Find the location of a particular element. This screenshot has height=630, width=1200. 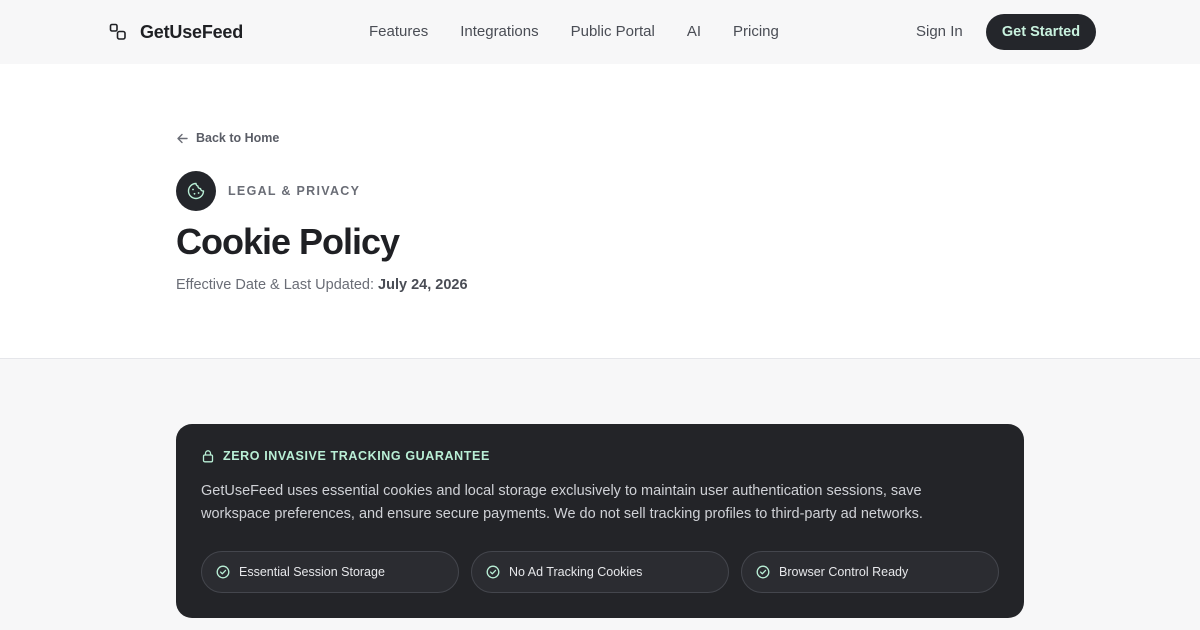

page-title: Cookie Policy is located at coordinates (288, 241).